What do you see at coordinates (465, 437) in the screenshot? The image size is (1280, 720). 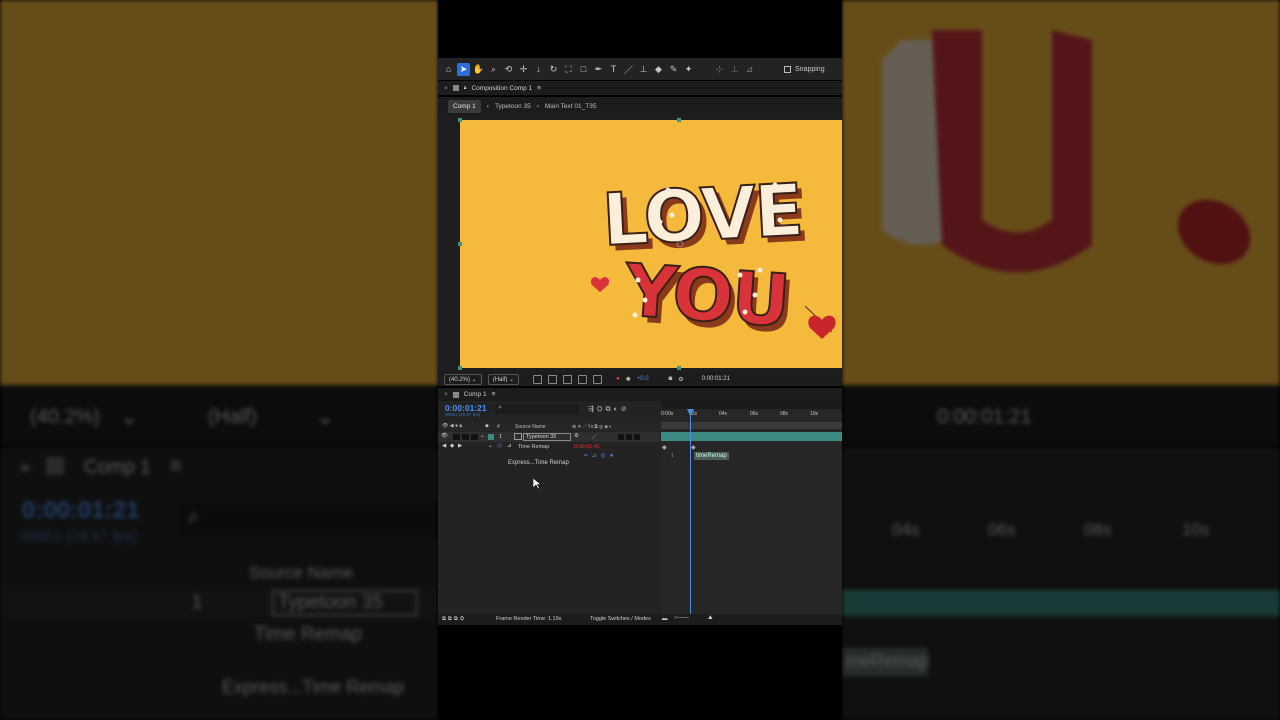 I see `solo-toggle` at bounding box center [465, 437].